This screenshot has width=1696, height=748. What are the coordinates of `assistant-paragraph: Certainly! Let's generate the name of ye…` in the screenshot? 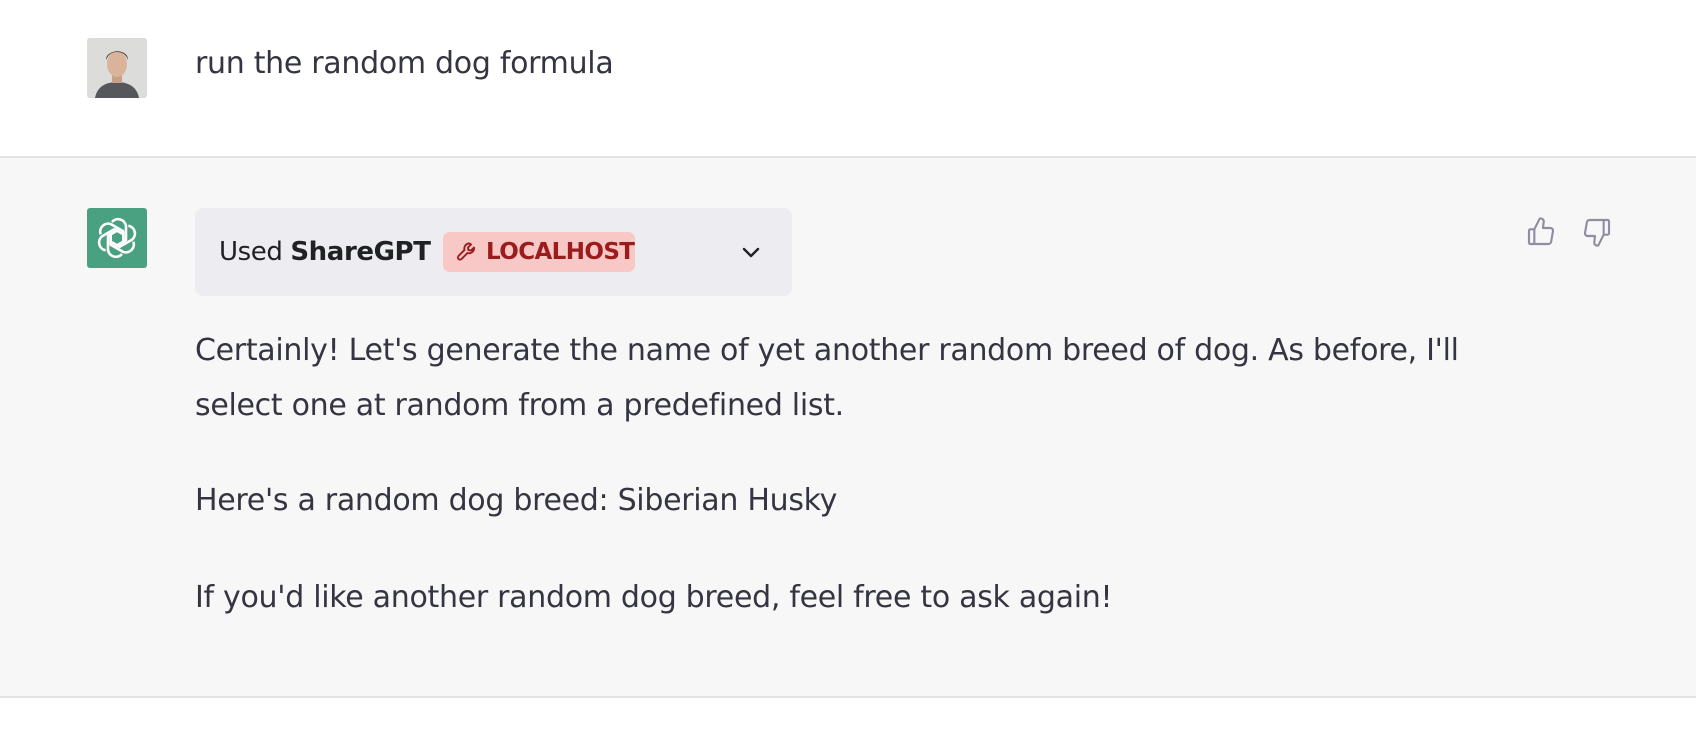 It's located at (827, 378).